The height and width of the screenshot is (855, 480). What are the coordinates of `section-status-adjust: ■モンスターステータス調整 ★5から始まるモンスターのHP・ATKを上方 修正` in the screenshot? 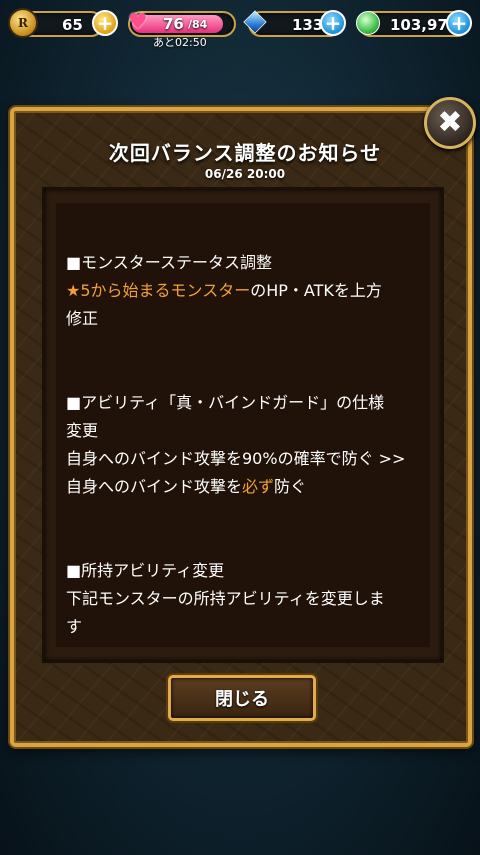 It's located at (224, 291).